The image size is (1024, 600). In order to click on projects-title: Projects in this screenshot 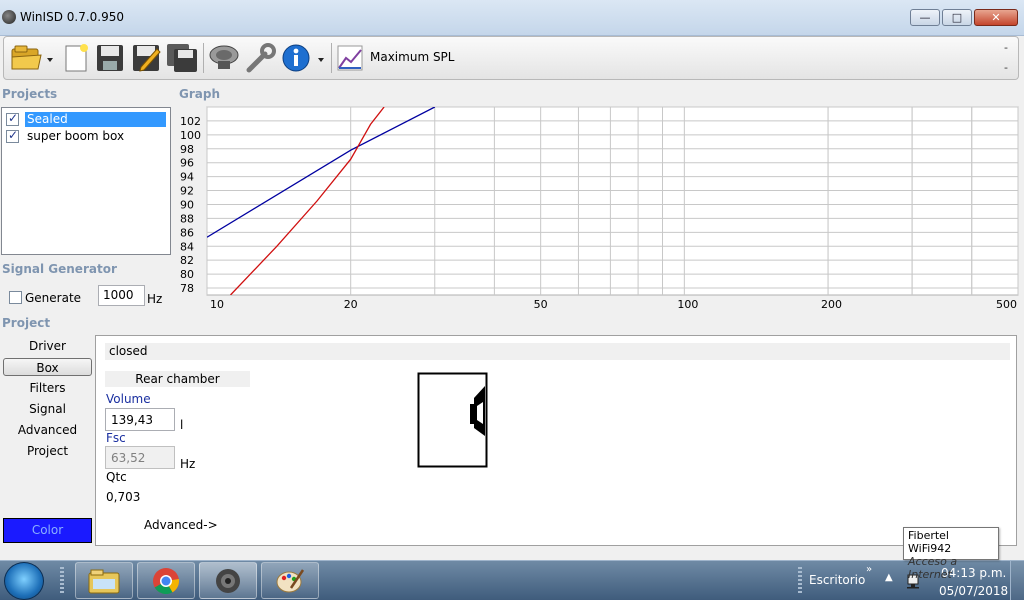, I will do `click(30, 94)`.